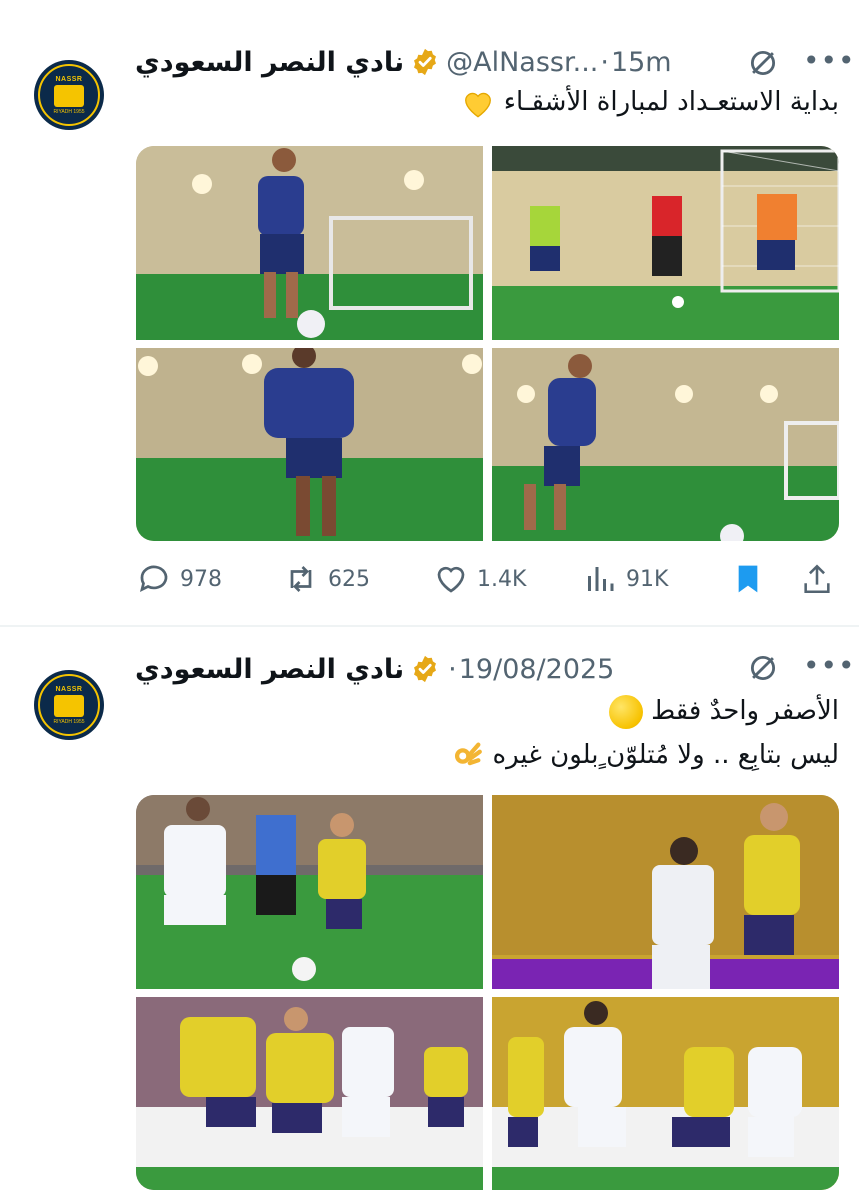  I want to click on share-icon, so click(817, 579).